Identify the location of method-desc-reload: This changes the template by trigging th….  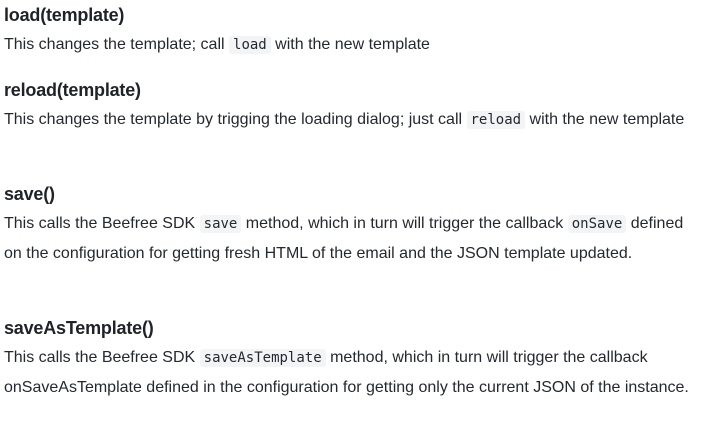
(354, 120).